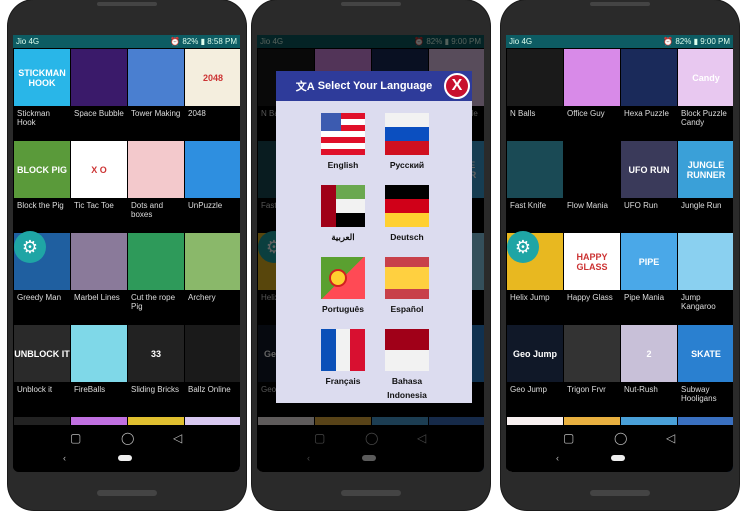  I want to click on game-tile: SKATE Subway Hooligans, so click(705, 370).